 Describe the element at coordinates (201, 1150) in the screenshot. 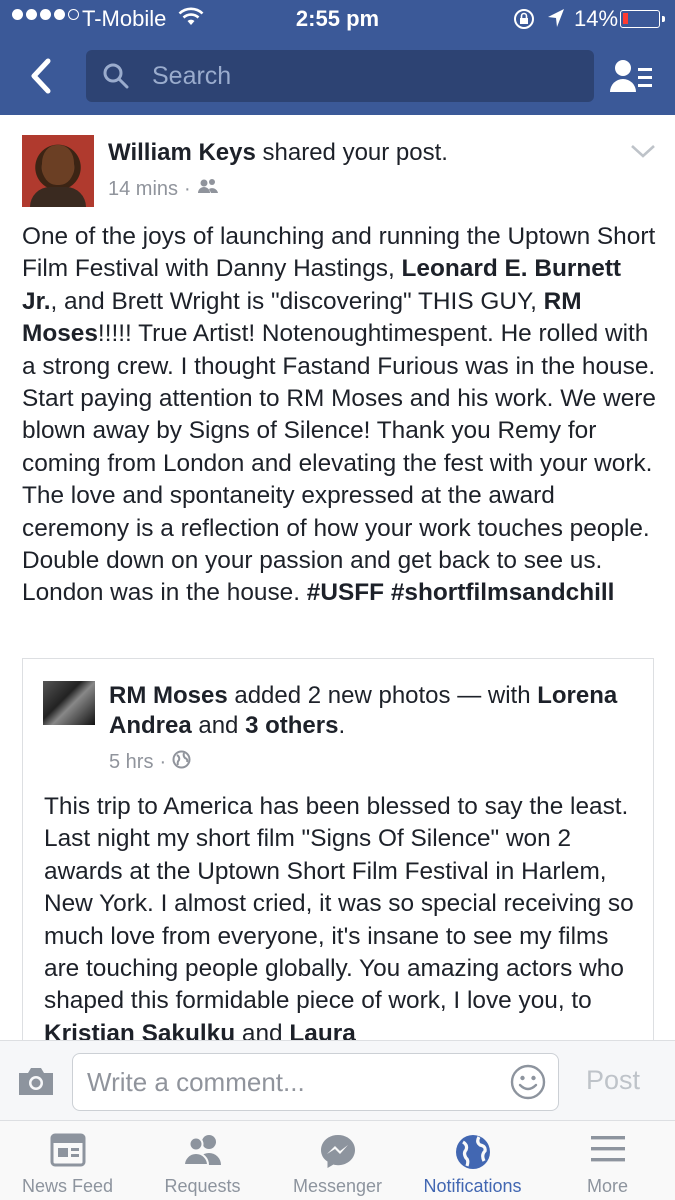

I see `requests-icon` at that location.